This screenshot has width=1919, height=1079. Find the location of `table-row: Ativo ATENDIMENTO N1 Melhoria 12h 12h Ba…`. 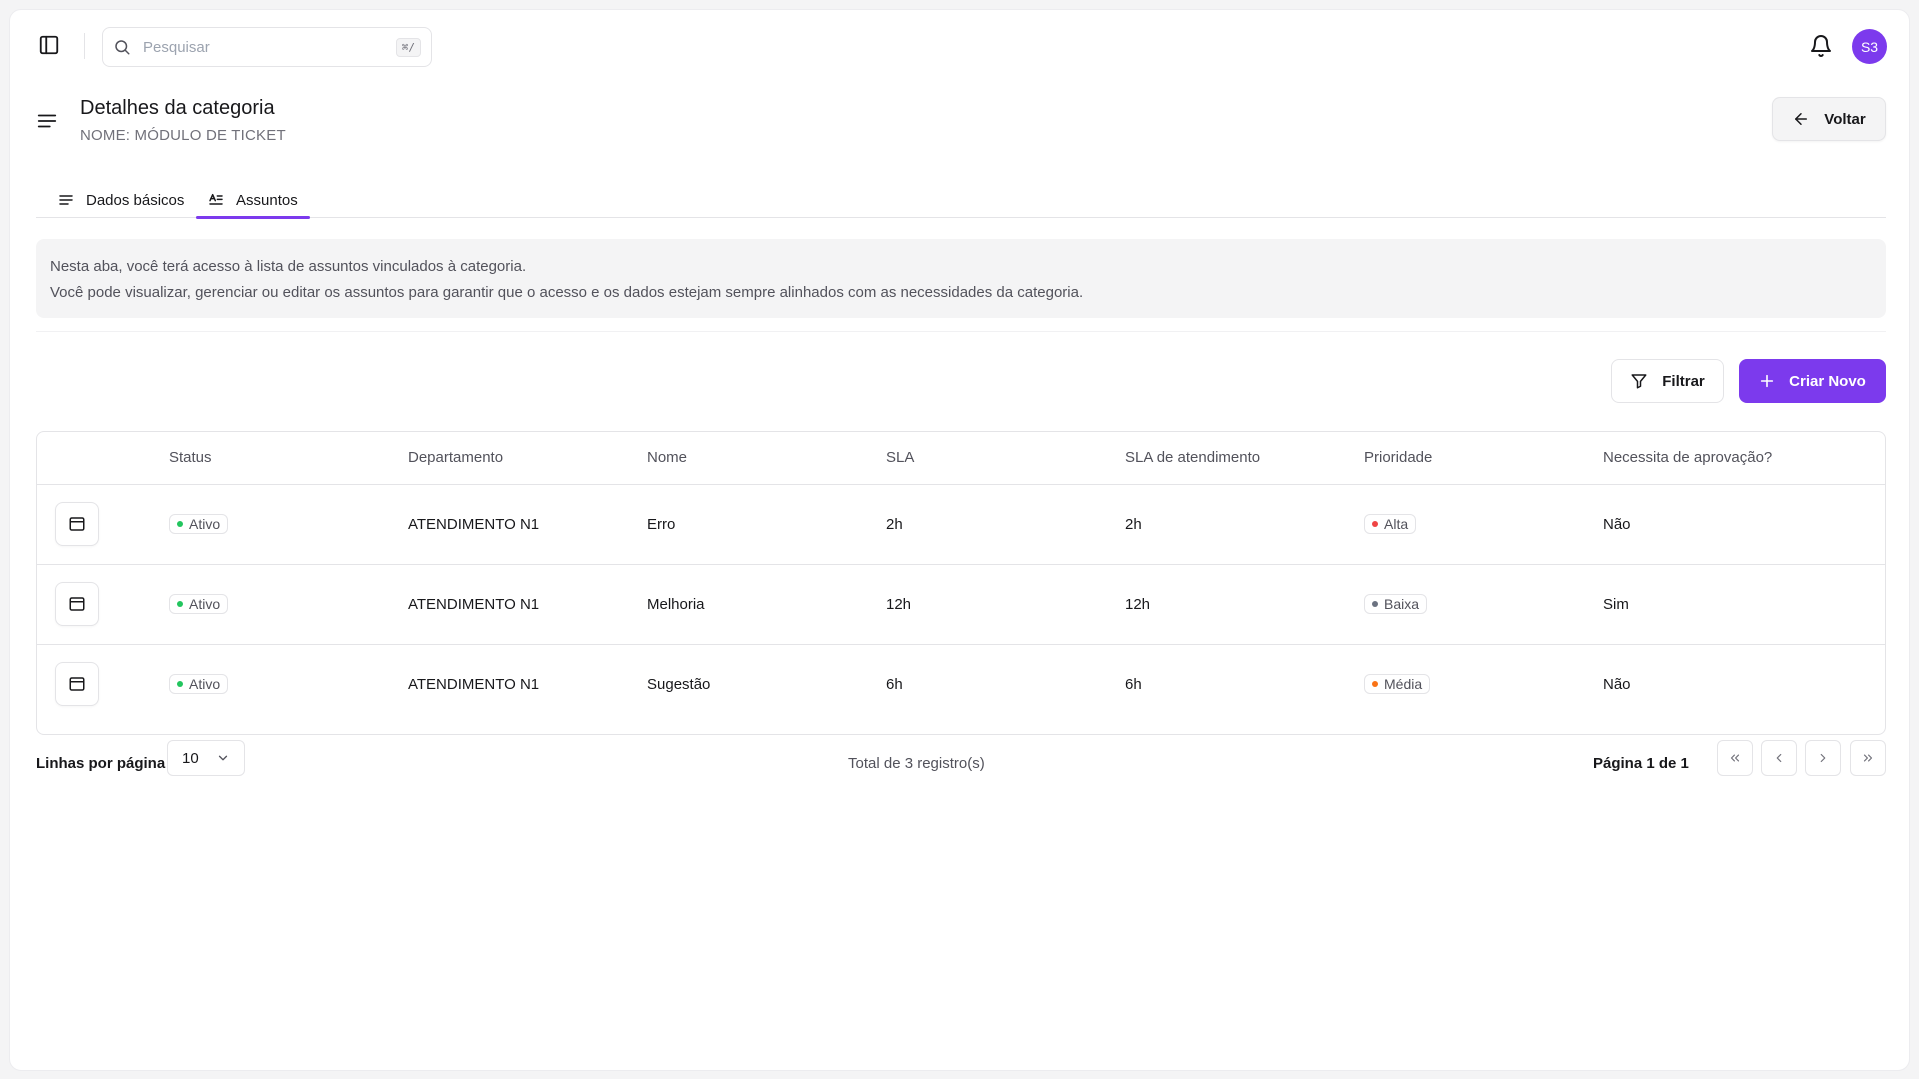

table-row: Ativo ATENDIMENTO N1 Melhoria 12h 12h Ba… is located at coordinates (961, 604).